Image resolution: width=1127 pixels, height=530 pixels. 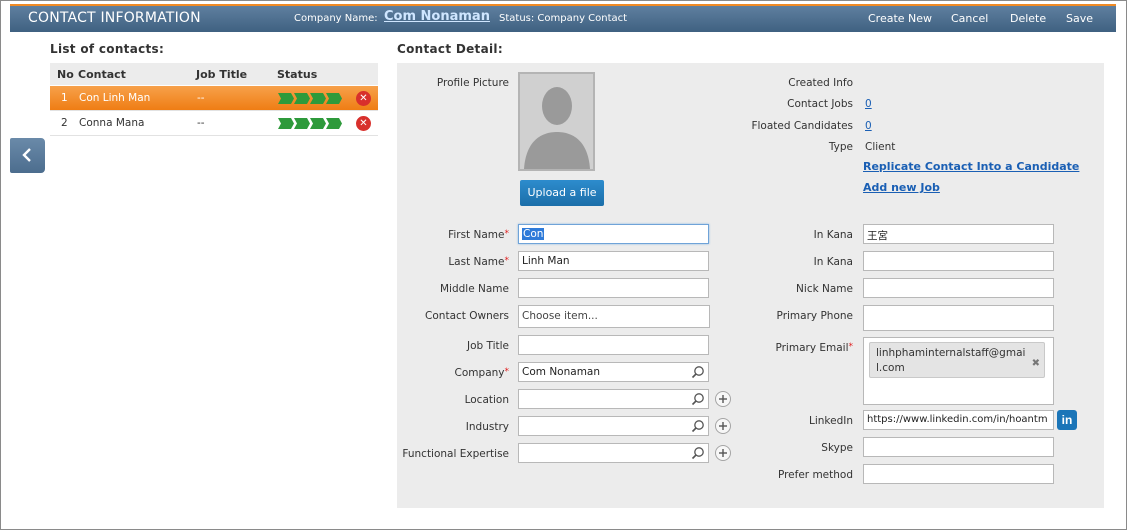 What do you see at coordinates (958, 288) in the screenshot?
I see `nick-name-field` at bounding box center [958, 288].